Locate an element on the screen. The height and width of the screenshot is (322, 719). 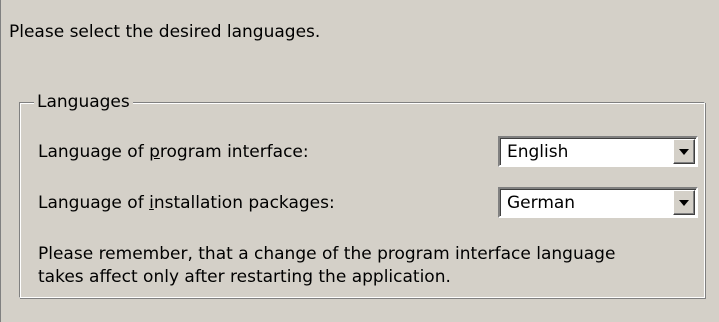
languages-group-title: Languages is located at coordinates (83, 102).